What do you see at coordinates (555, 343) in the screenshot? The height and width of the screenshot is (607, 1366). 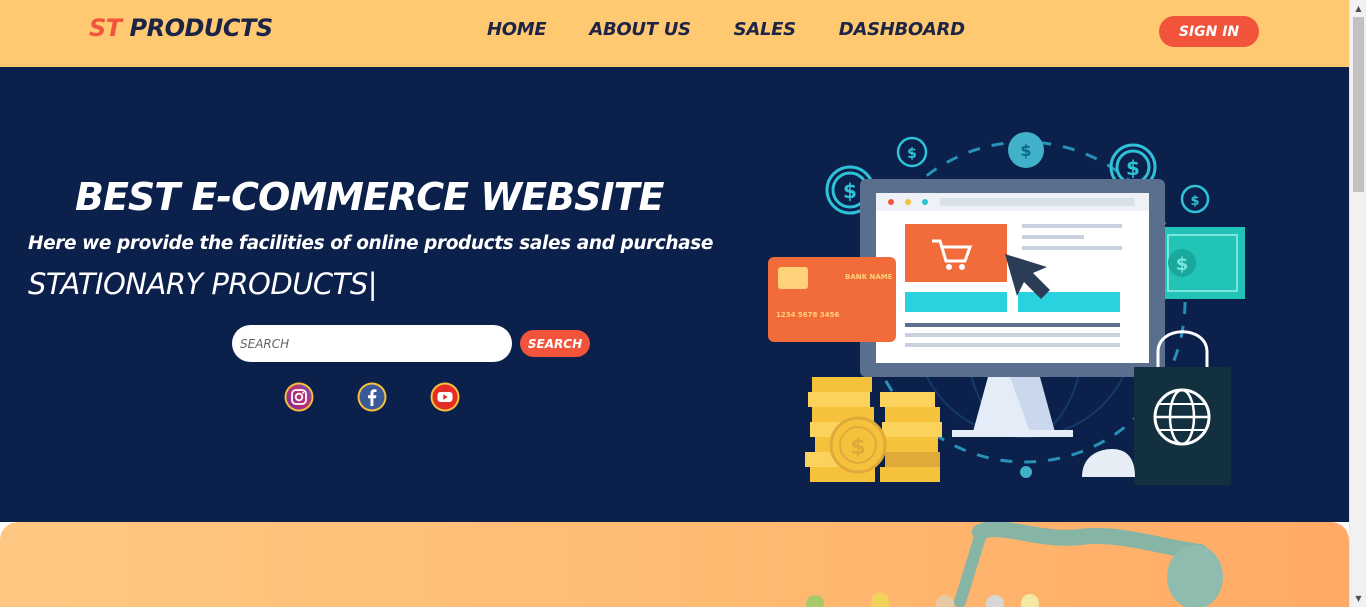 I see `search-button: SEARCH` at bounding box center [555, 343].